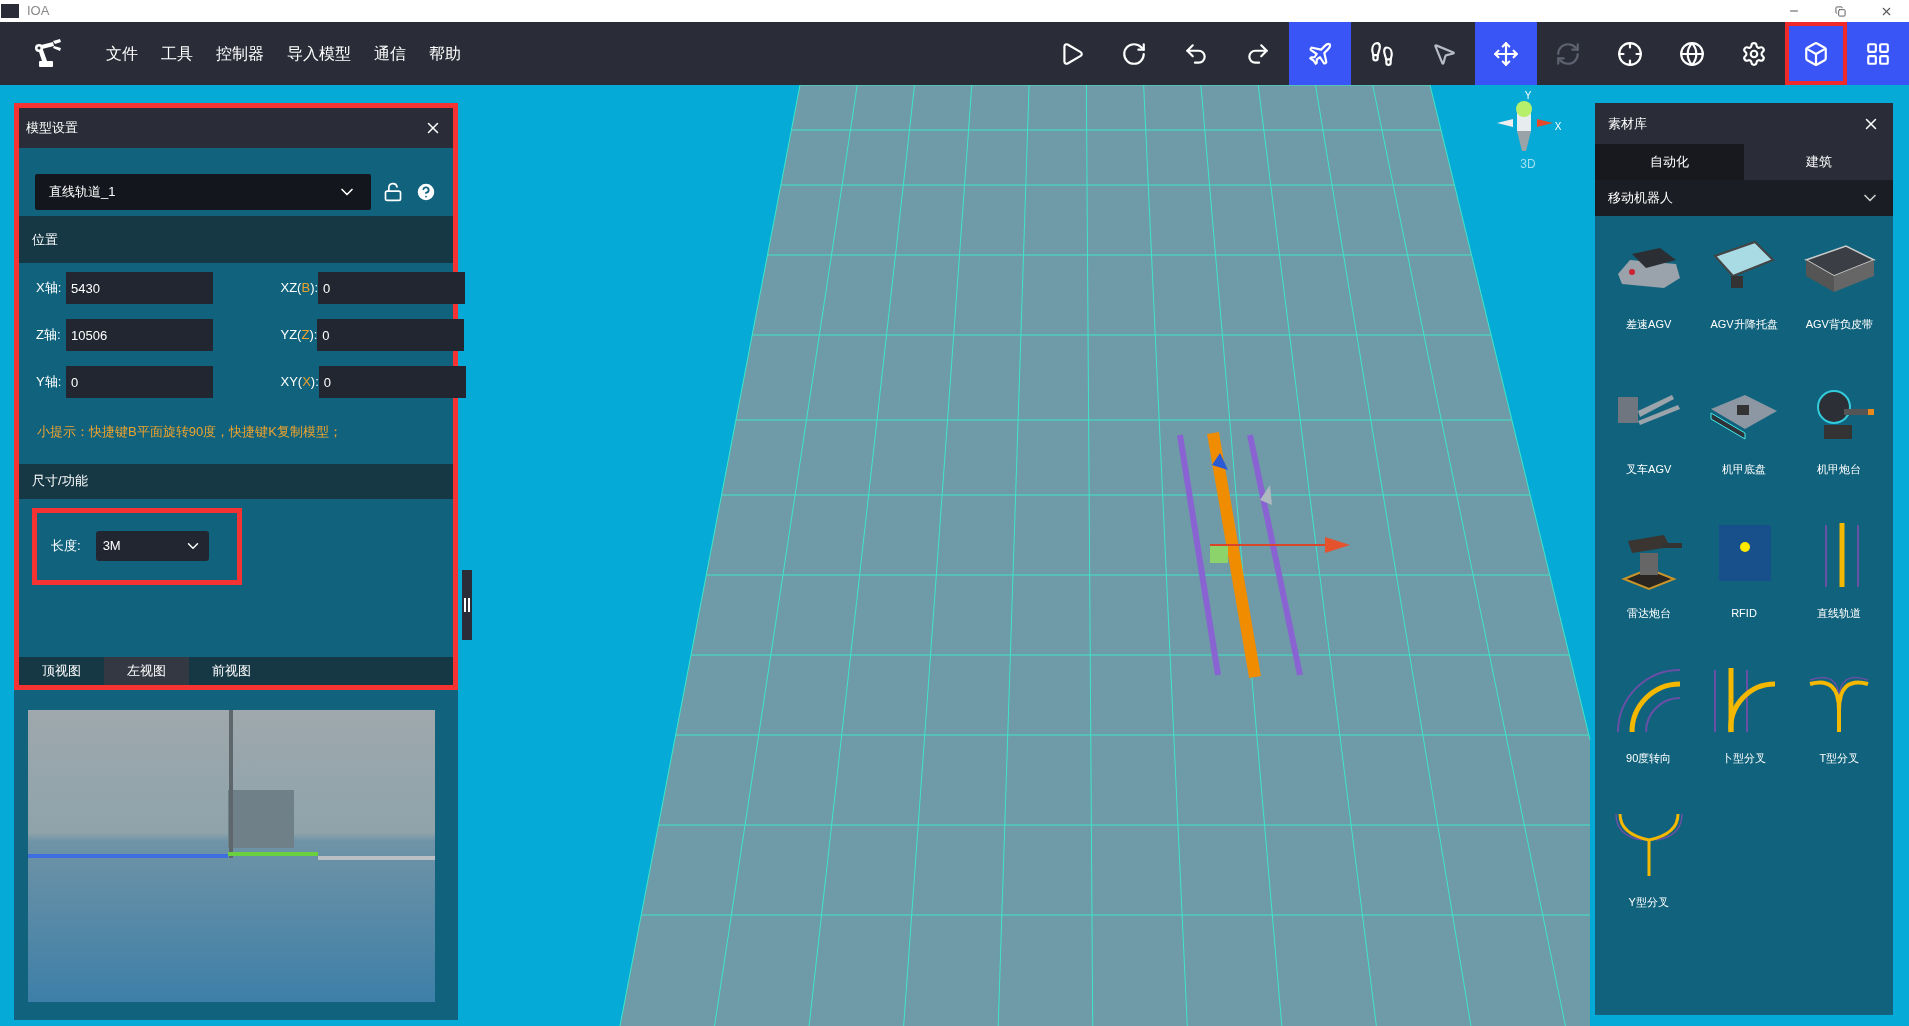 Image resolution: width=1909 pixels, height=1026 pixels. I want to click on crosshair-icon, so click(1630, 53).